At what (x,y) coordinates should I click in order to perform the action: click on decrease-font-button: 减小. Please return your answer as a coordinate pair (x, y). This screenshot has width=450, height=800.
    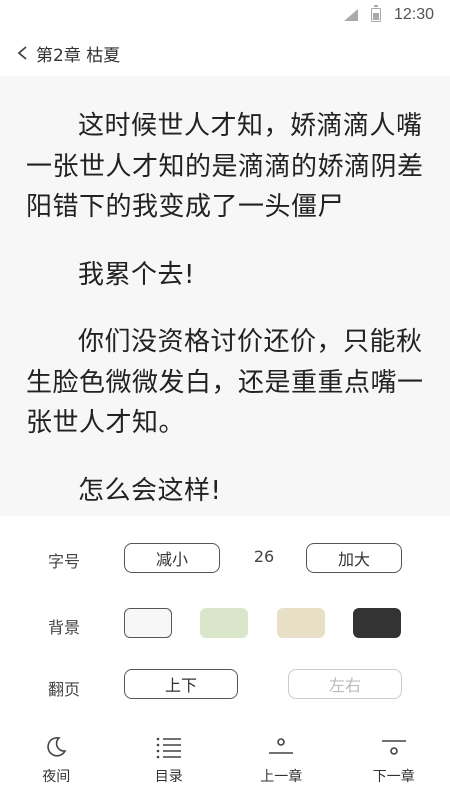
    Looking at the image, I should click on (172, 558).